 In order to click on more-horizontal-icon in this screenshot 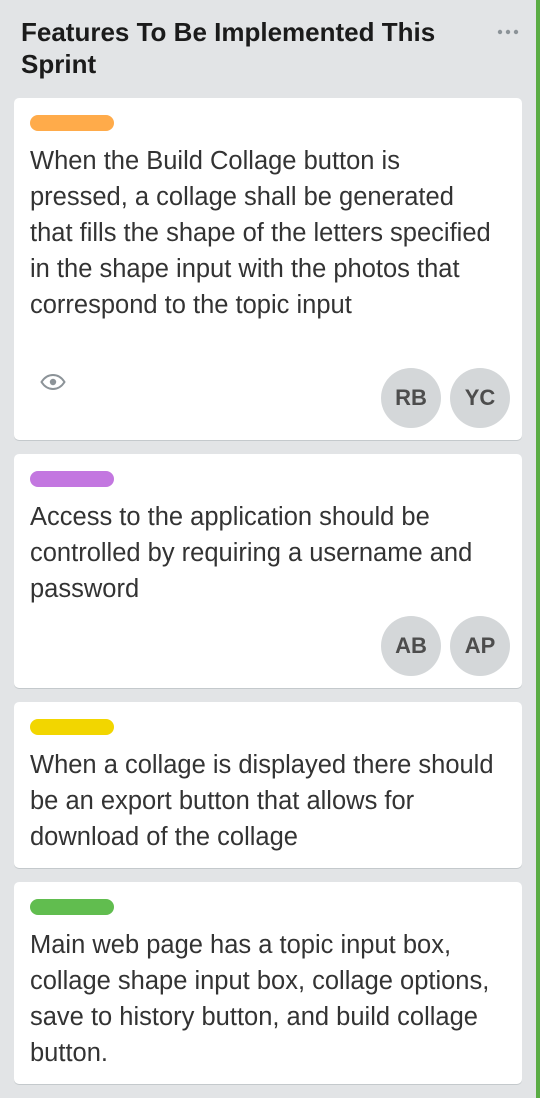, I will do `click(508, 32)`.